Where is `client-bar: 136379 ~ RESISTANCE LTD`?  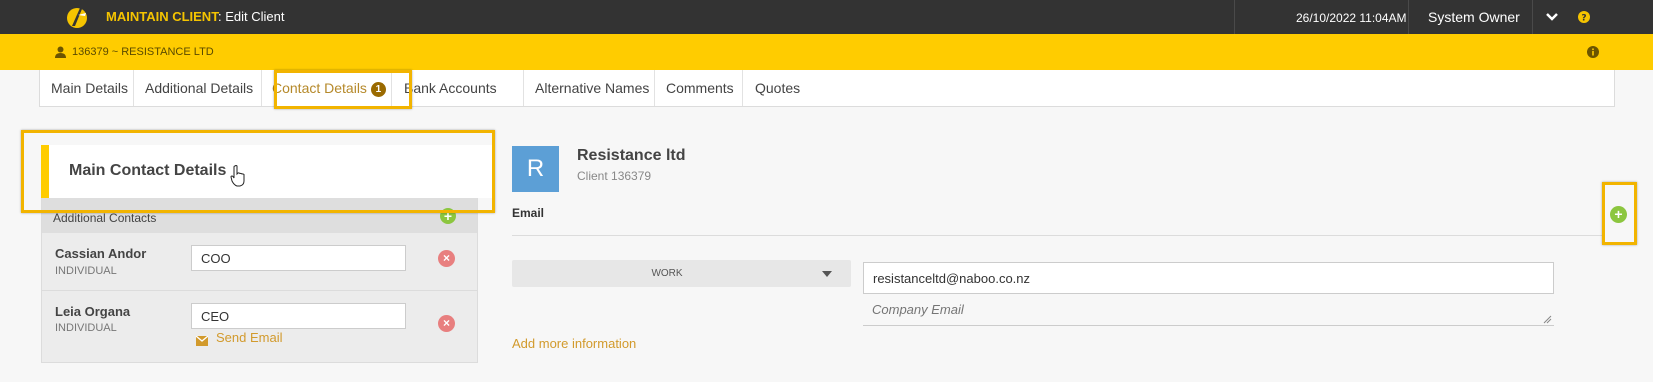 client-bar: 136379 ~ RESISTANCE LTD is located at coordinates (826, 52).